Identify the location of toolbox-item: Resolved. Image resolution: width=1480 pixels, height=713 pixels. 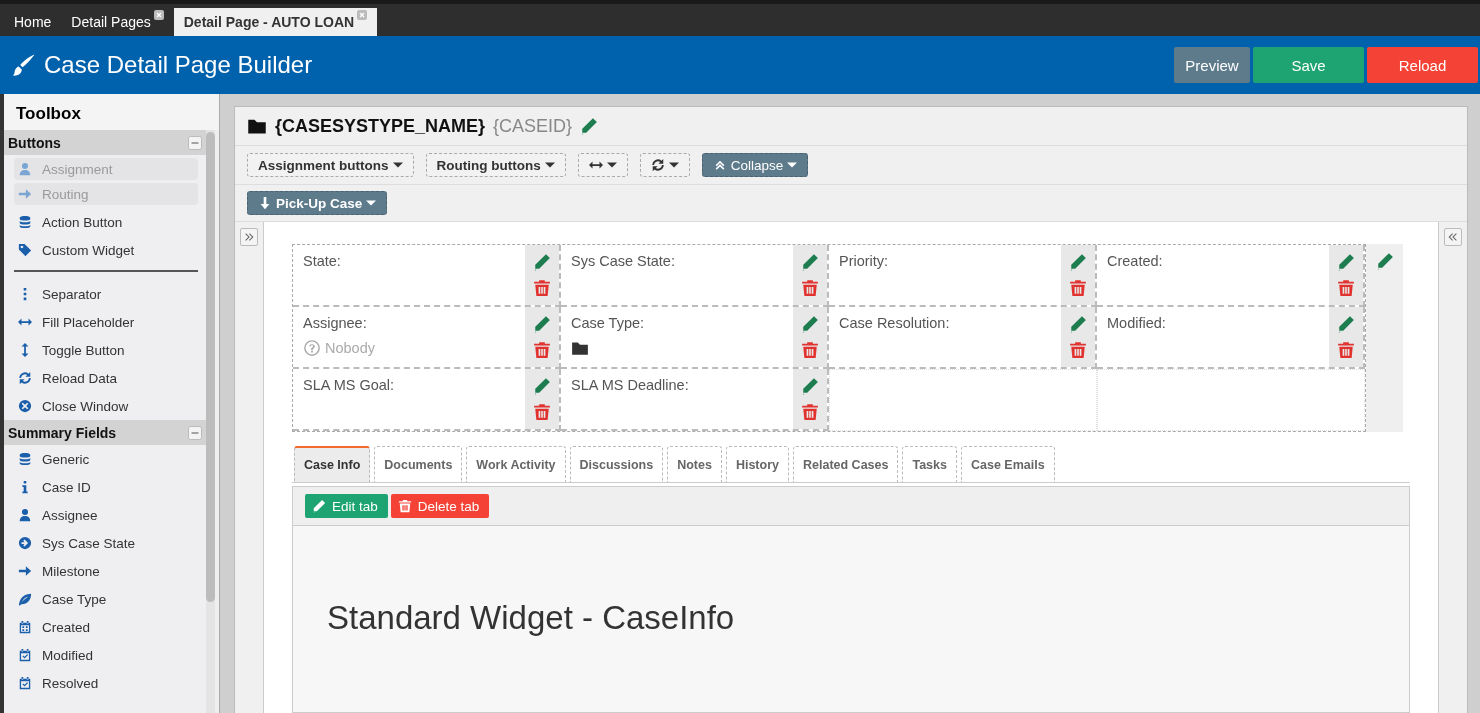
(106, 683).